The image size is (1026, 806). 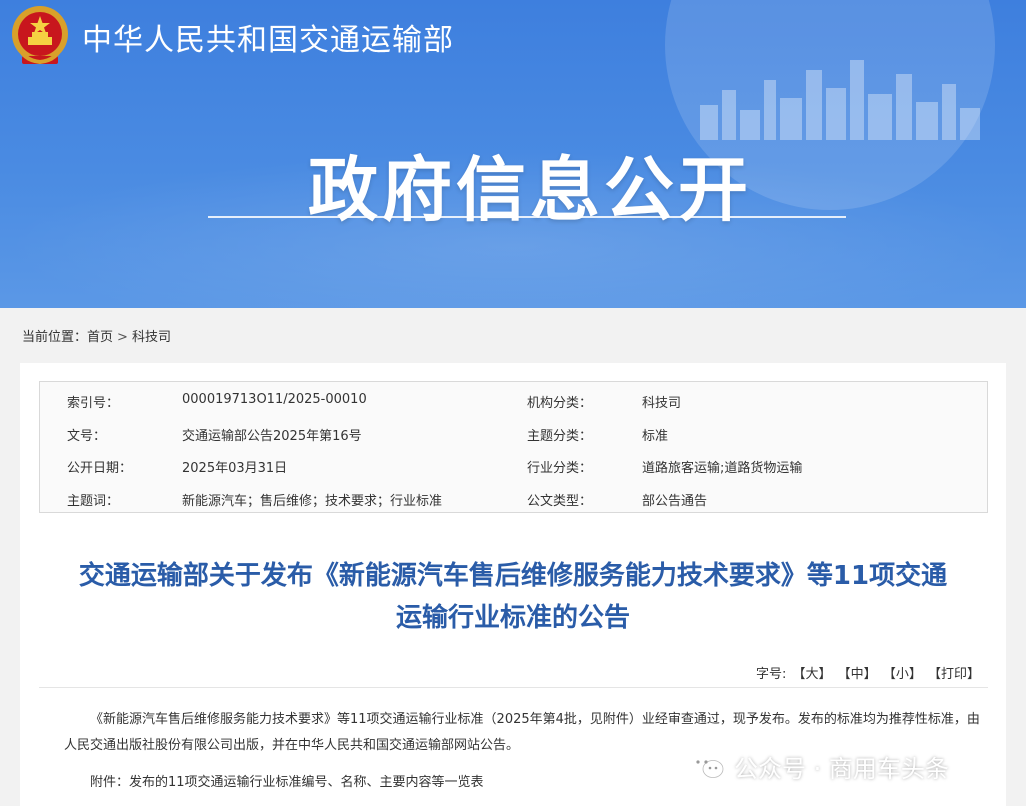 I want to click on meta-key: 索引号：, so click(x=93, y=403).